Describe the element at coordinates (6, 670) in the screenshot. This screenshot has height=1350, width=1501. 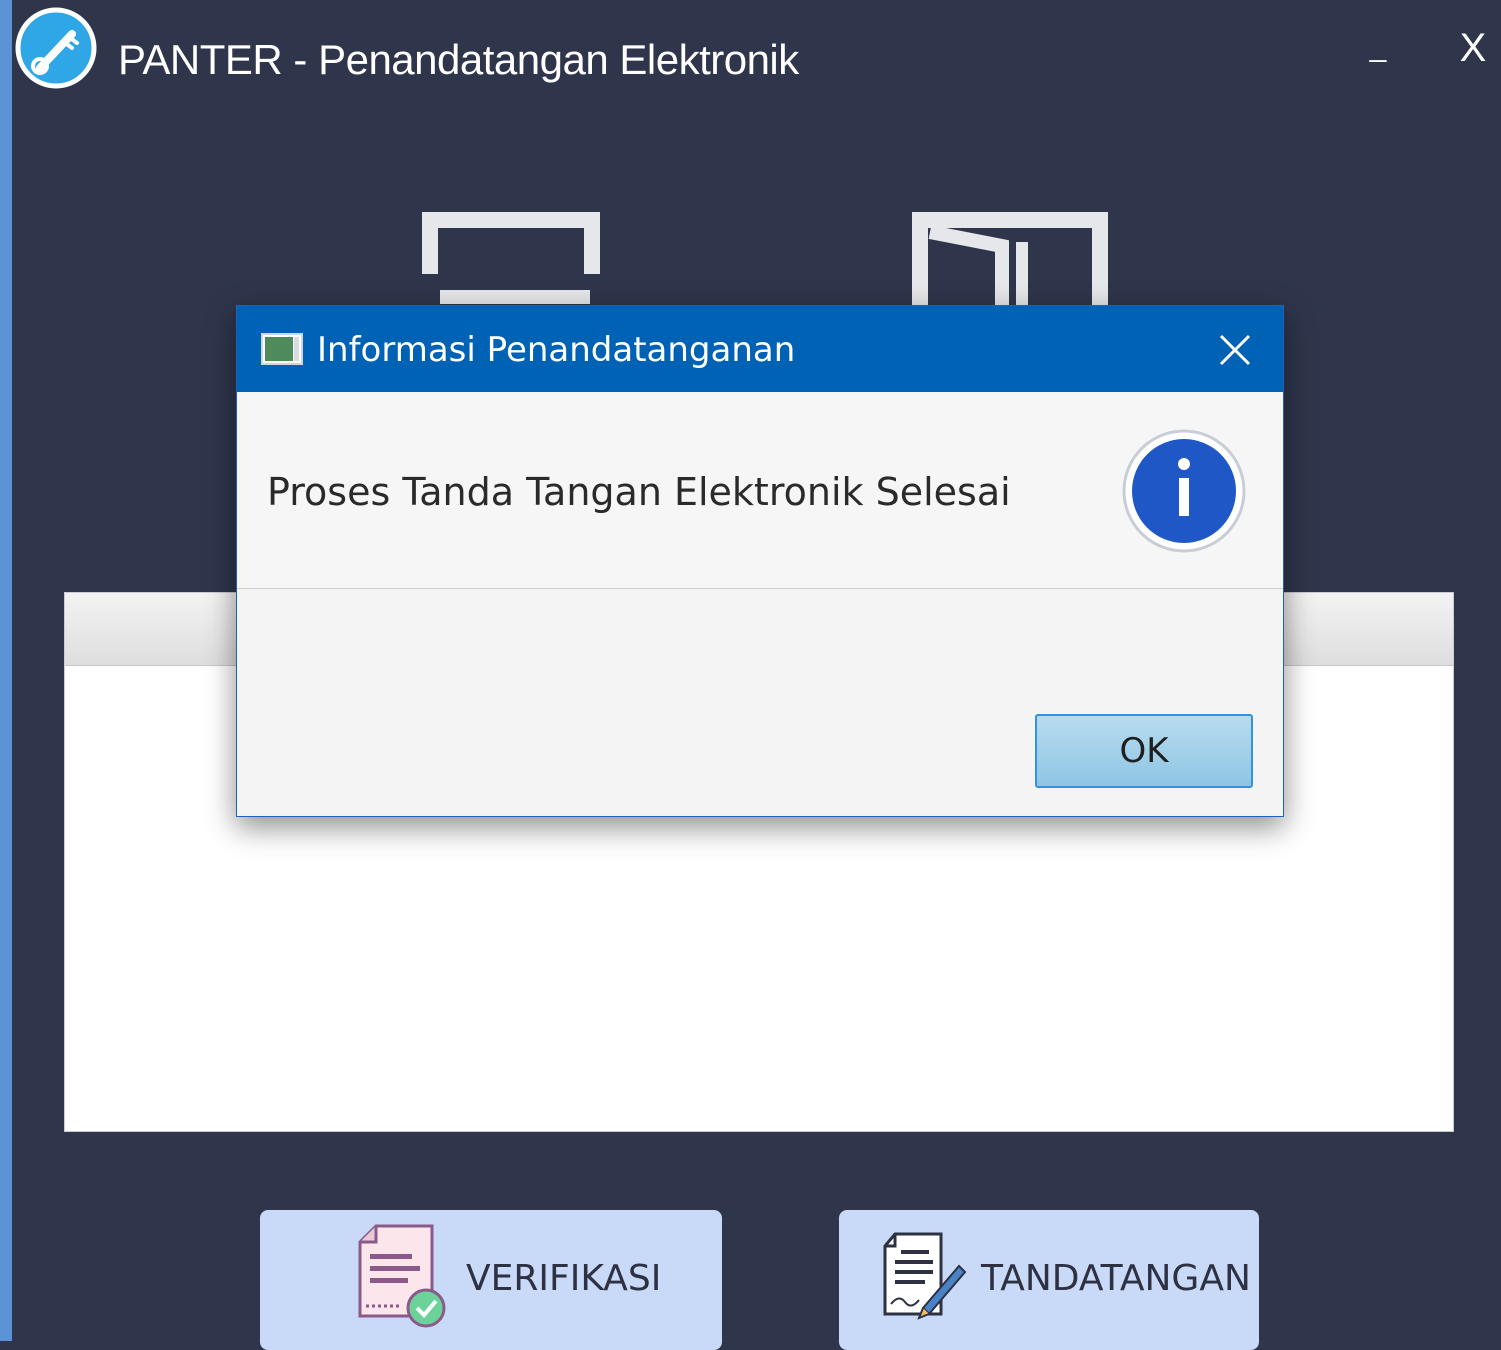
I see `left-edge-strip` at that location.